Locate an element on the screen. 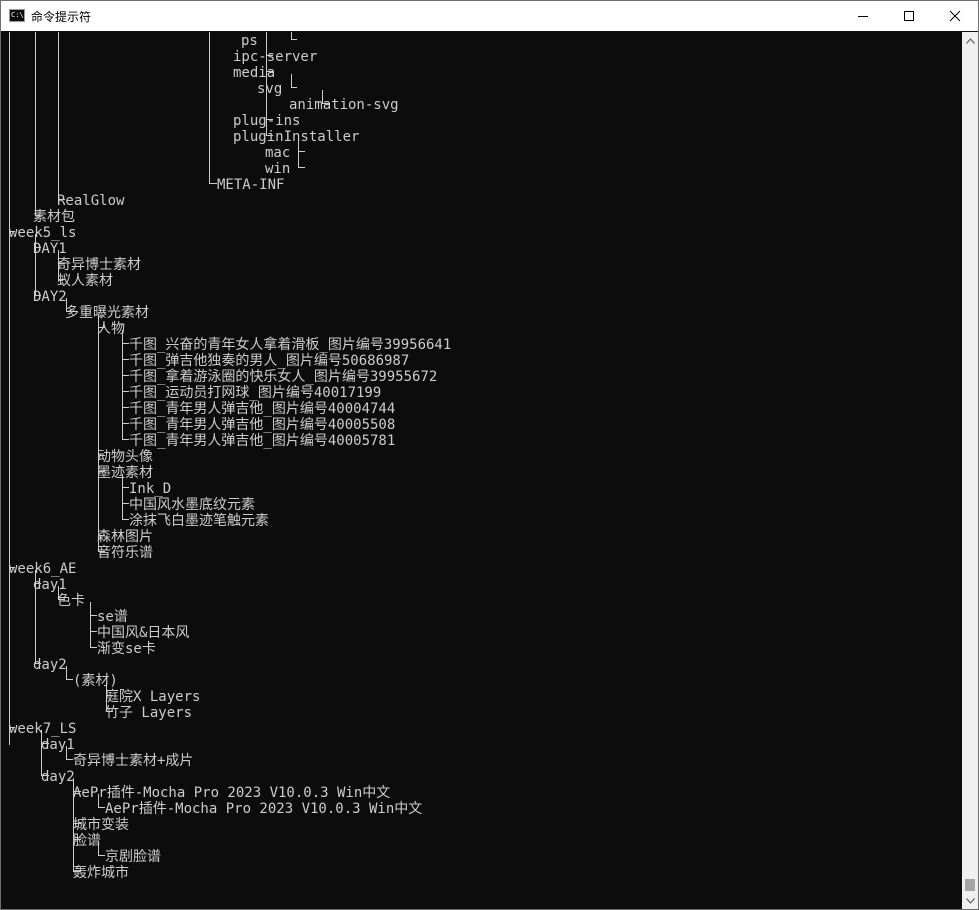 The width and height of the screenshot is (979, 910). console-line: 脸谱 is located at coordinates (87, 841).